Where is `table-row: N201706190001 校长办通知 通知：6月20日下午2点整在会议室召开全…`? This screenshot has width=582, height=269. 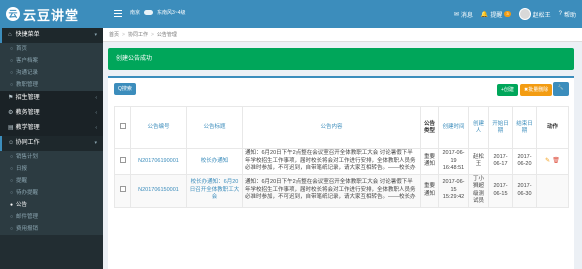
table-row: N201706190001 校长办通知 通知：6月20日下午2点整在会议室召开全… is located at coordinates (341, 161).